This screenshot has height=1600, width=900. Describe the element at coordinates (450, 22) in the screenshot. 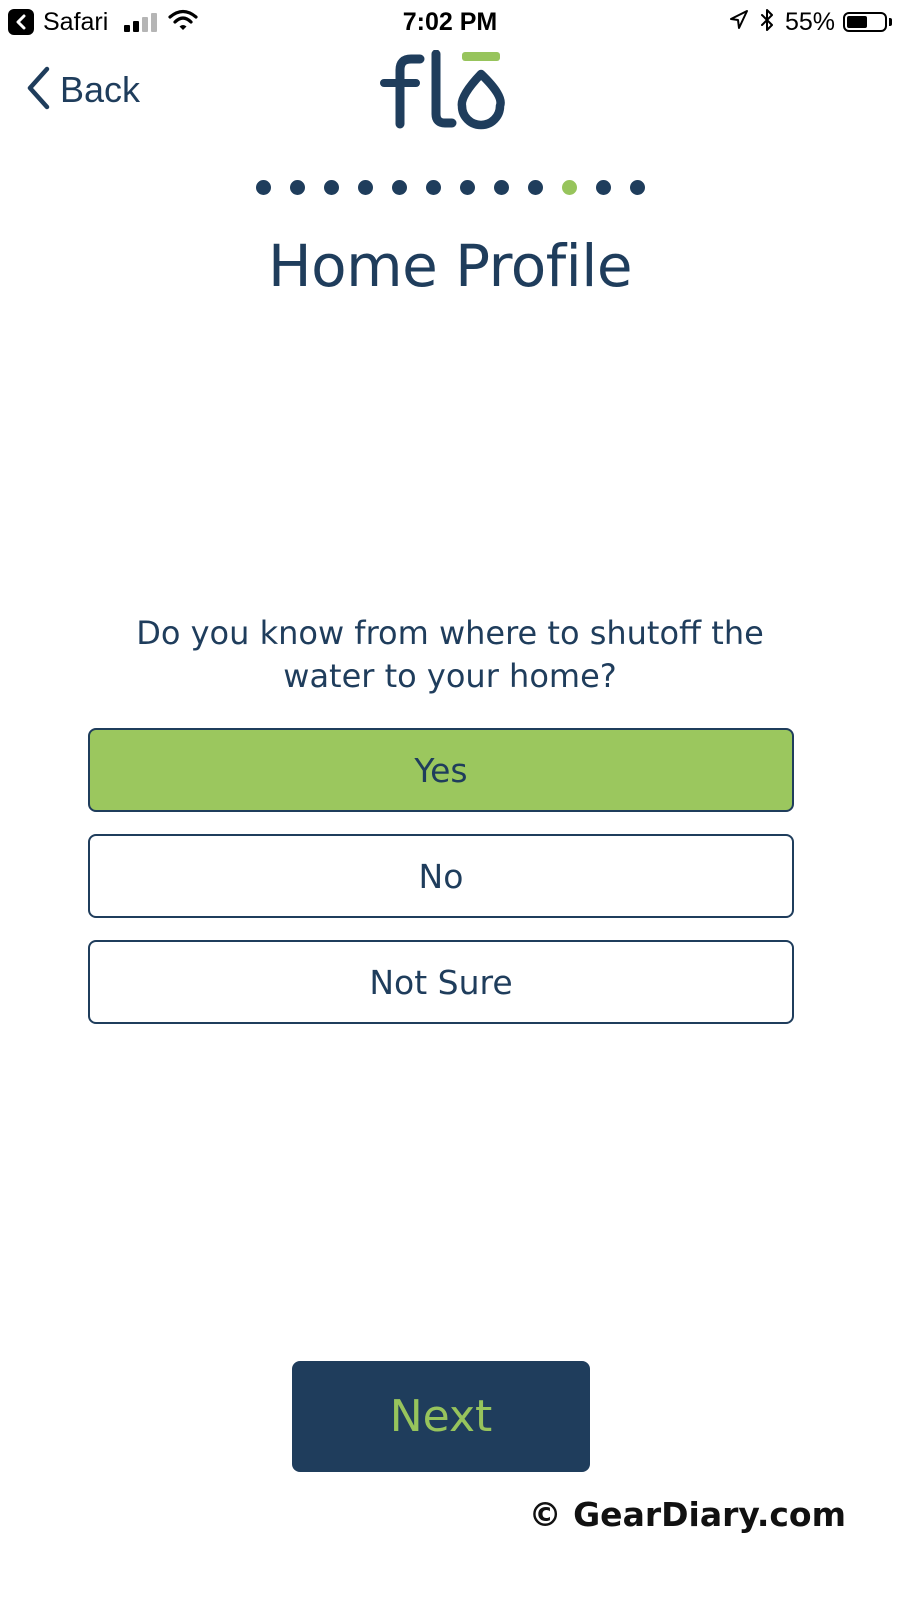

I see `status-bar: Safari 7:02 PM 55%` at that location.